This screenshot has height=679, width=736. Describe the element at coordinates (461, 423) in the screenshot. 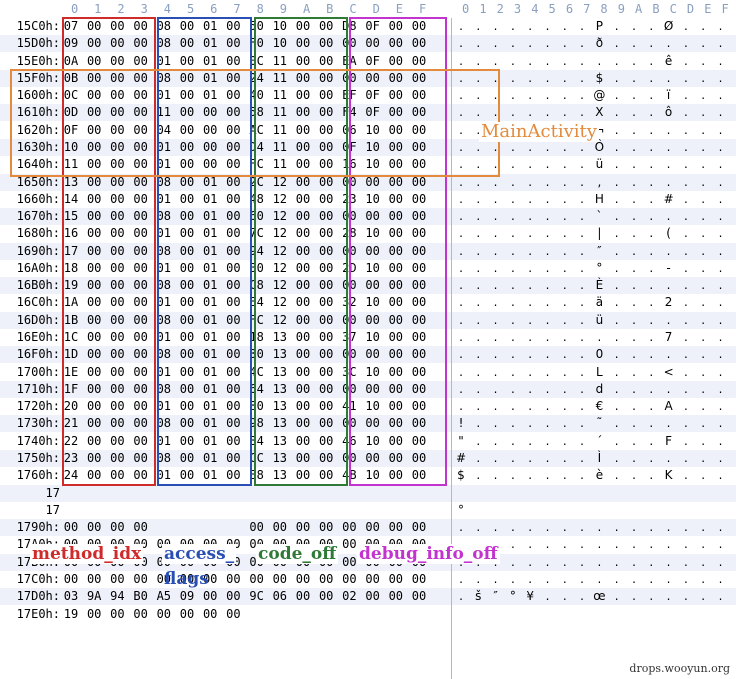

I see `ascii-char-cell: !` at that location.